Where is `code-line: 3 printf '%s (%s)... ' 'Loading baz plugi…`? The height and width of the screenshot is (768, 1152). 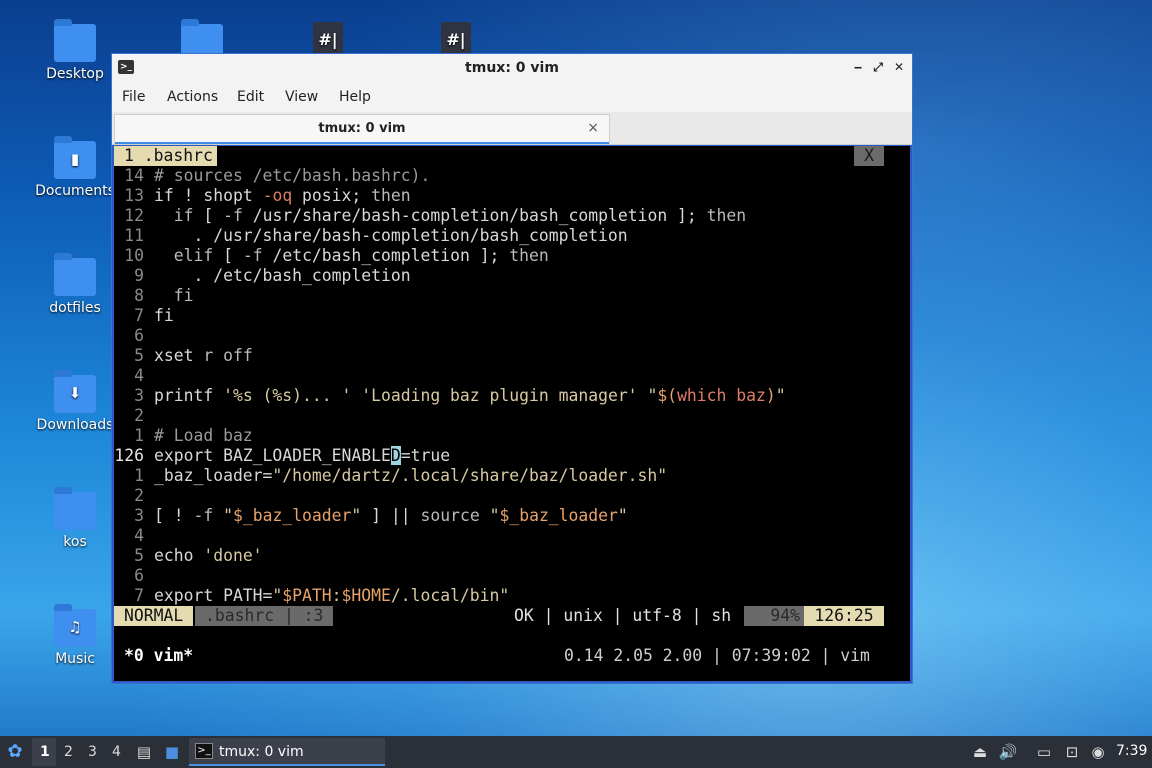
code-line: 3 printf '%s (%s)... ' 'Loading baz plugi… is located at coordinates (460, 395).